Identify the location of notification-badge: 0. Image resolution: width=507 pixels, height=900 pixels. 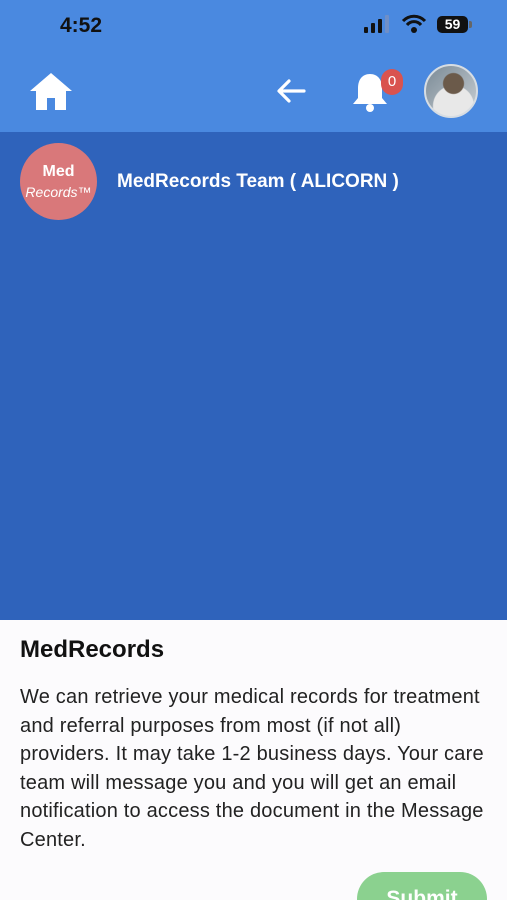
(392, 82).